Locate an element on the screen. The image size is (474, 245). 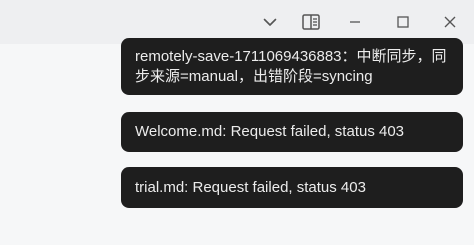
notice-trial-request-failed: trial.md: Request failed, status 403 is located at coordinates (292, 187).